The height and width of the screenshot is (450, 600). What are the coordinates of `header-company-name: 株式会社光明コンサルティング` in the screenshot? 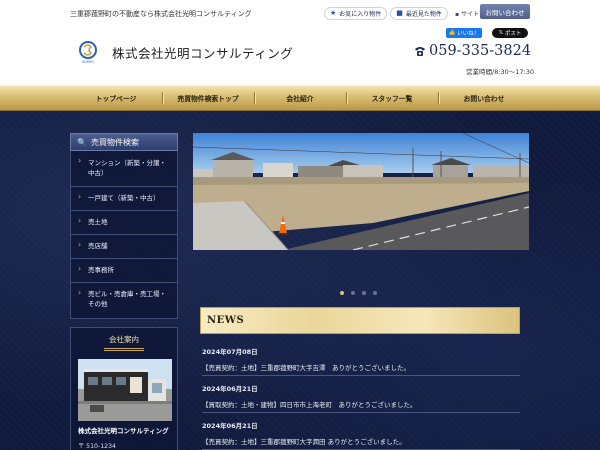 It's located at (202, 52).